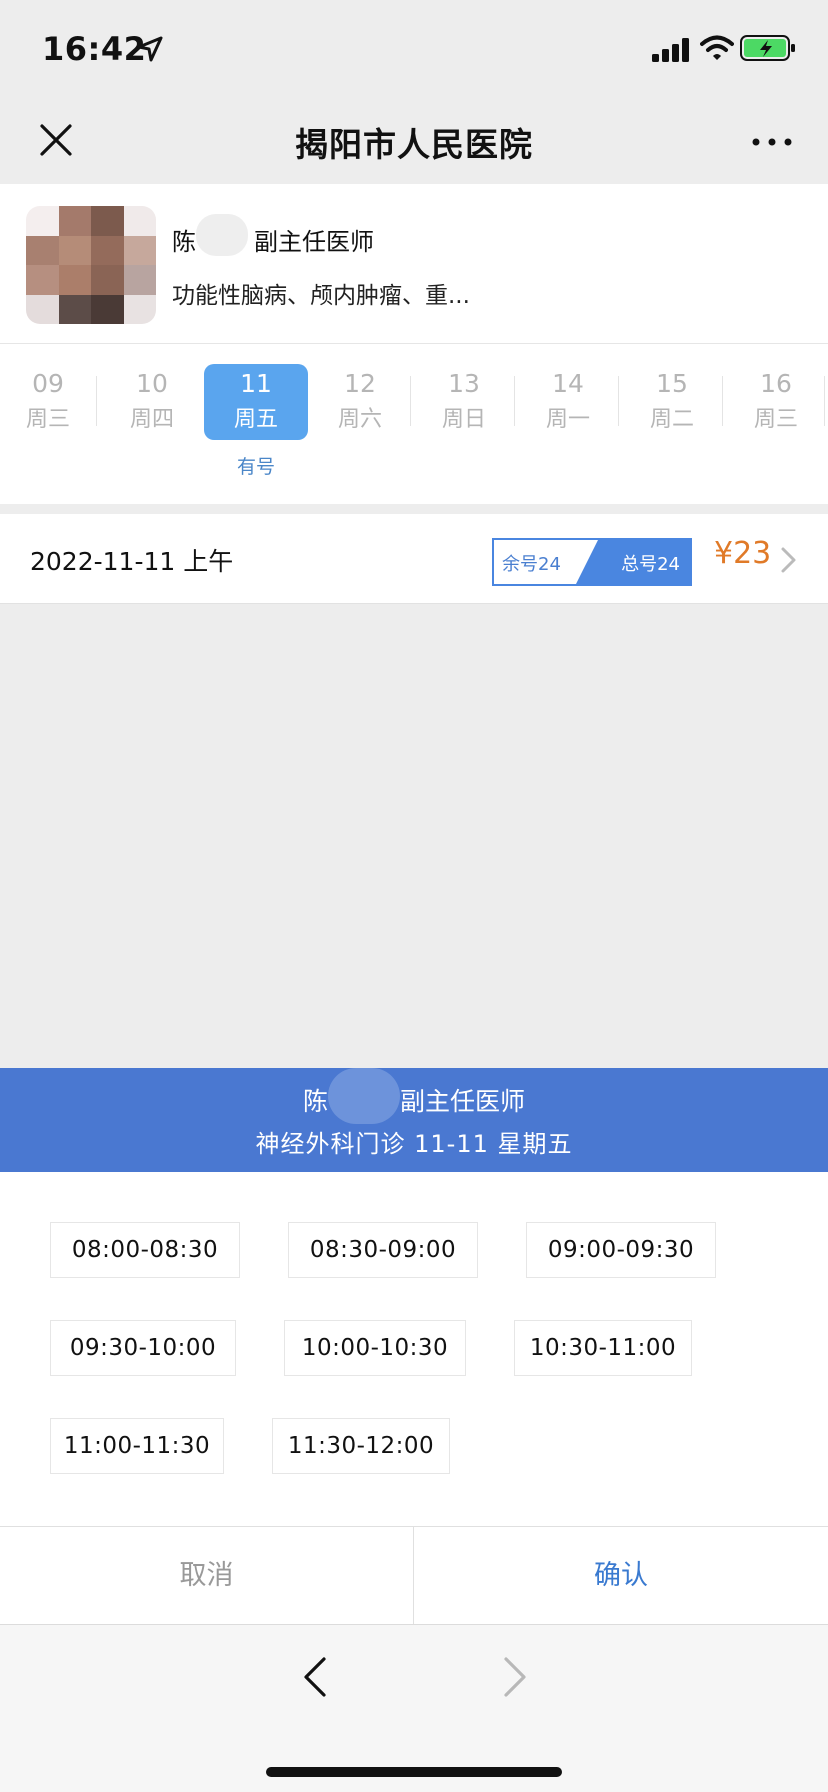 The width and height of the screenshot is (828, 1792). What do you see at coordinates (184, 242) in the screenshot?
I see `doctor-surname: 陈` at bounding box center [184, 242].